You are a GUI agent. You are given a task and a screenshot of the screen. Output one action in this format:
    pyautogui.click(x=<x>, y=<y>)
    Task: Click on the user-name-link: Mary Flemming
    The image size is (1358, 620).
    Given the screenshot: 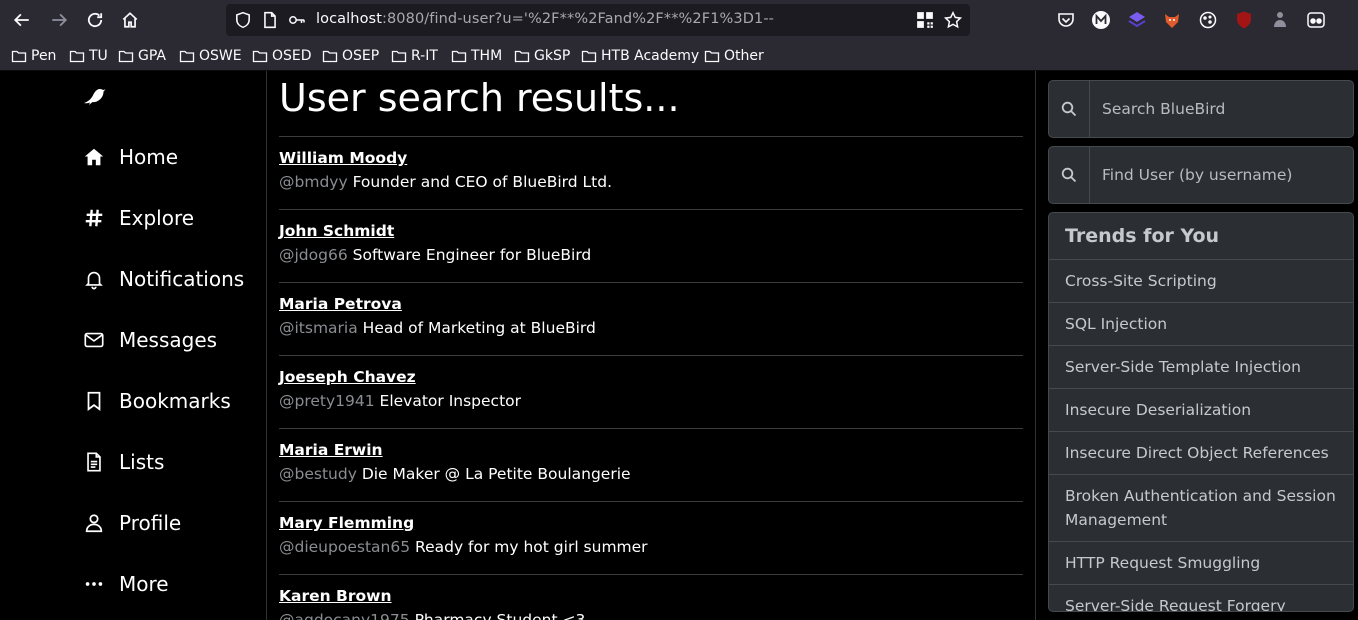 What is the action you would take?
    pyautogui.click(x=346, y=523)
    